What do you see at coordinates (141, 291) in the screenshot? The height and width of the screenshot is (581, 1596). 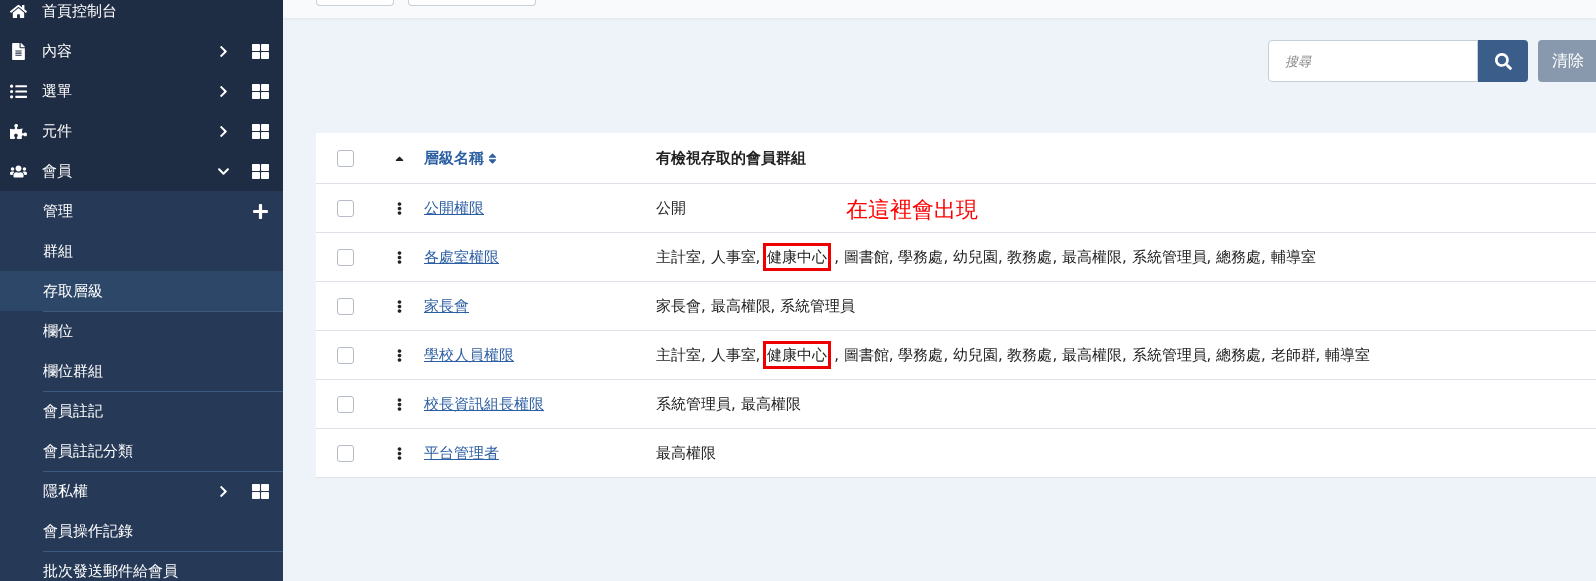 I see `sidebar-subitem: 存取層級` at bounding box center [141, 291].